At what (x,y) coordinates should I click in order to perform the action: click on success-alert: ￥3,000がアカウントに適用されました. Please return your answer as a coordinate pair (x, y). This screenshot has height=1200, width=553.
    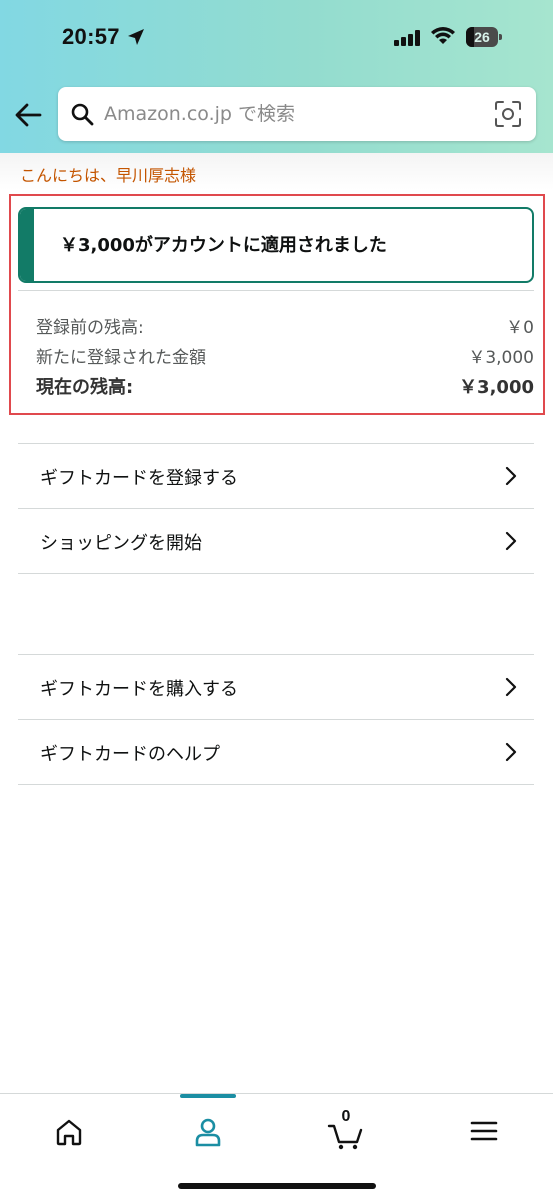
    Looking at the image, I should click on (276, 245).